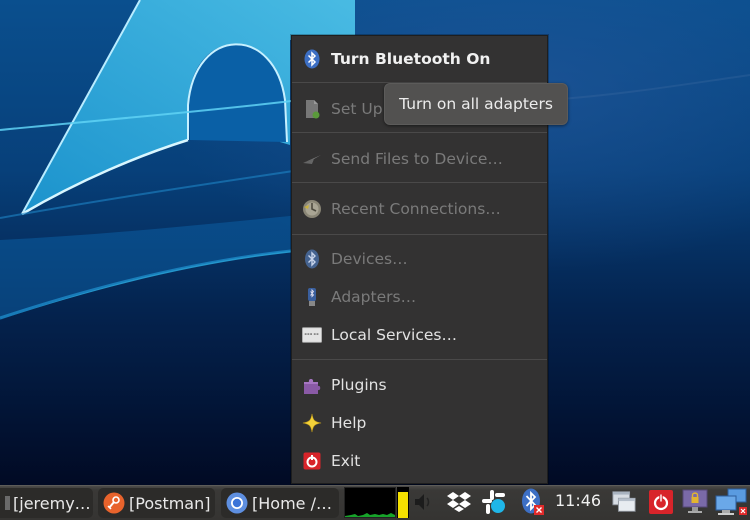  What do you see at coordinates (661, 502) in the screenshot?
I see `power-icon` at bounding box center [661, 502].